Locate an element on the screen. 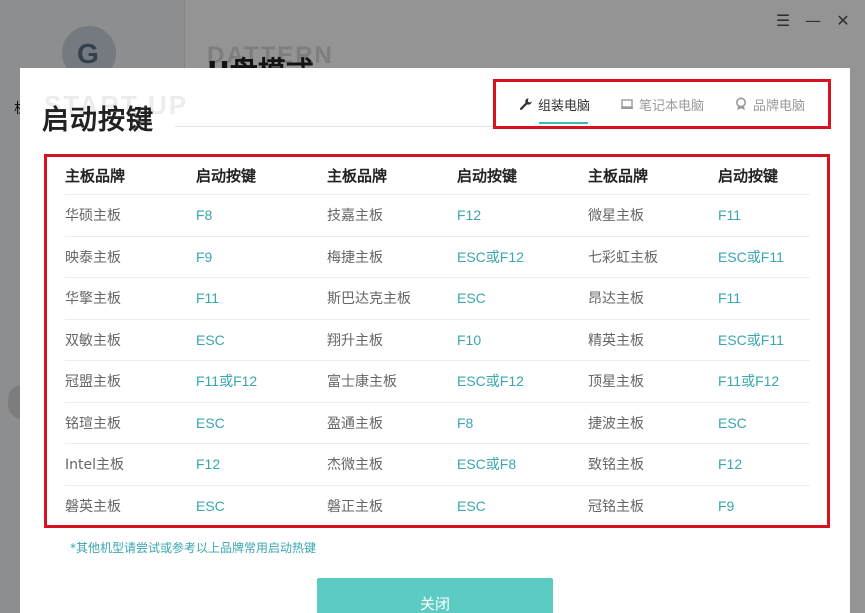 The image size is (865, 613). tab-laptop: 笔记本电脑 is located at coordinates (662, 104).